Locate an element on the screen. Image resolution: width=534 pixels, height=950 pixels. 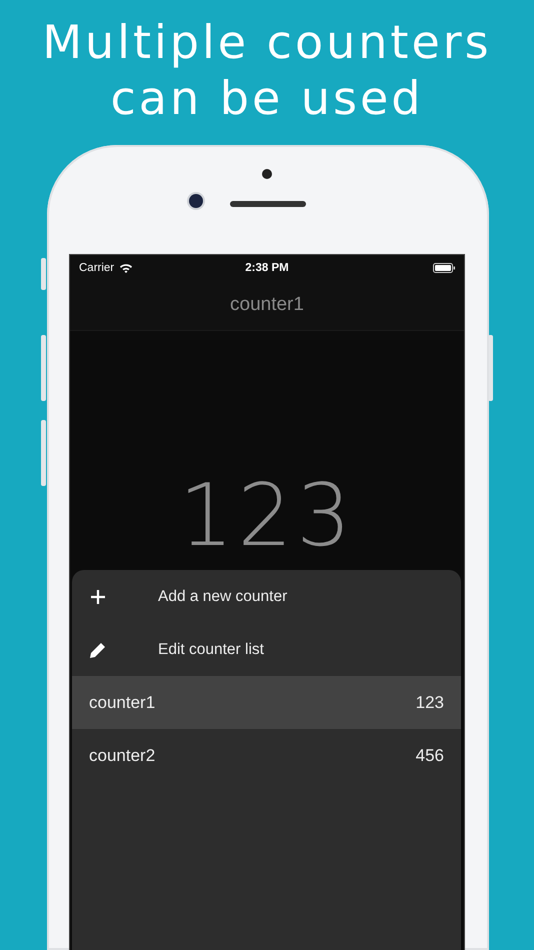
headline: Multiple counters can be used is located at coordinates (267, 70).